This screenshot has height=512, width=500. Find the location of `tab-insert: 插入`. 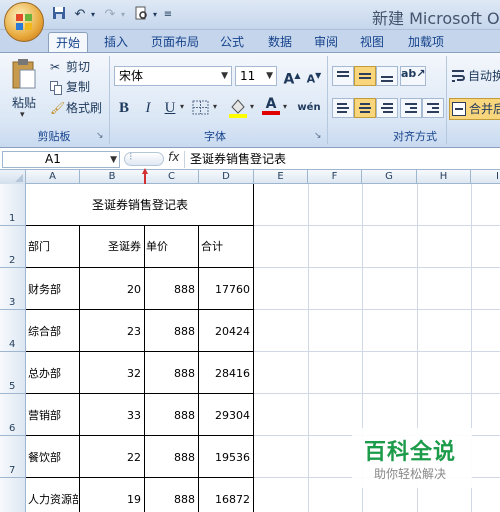

tab-insert: 插入 is located at coordinates (116, 42).